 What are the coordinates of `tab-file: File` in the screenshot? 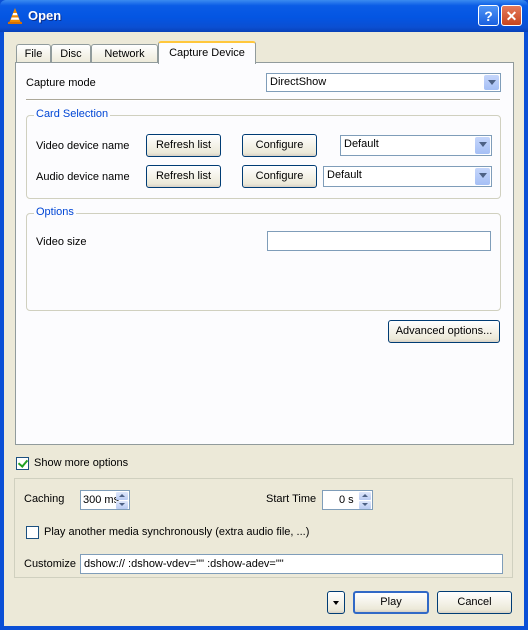 It's located at (33, 53).